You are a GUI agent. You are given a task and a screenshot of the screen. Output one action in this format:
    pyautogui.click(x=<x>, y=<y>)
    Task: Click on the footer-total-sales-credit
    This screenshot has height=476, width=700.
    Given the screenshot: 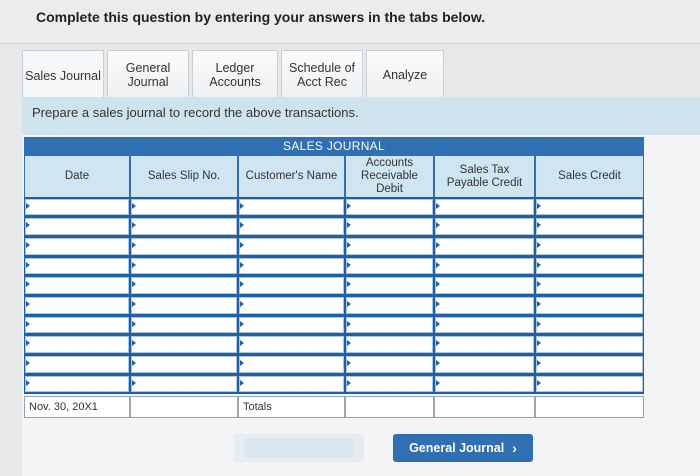 What is the action you would take?
    pyautogui.click(x=589, y=407)
    